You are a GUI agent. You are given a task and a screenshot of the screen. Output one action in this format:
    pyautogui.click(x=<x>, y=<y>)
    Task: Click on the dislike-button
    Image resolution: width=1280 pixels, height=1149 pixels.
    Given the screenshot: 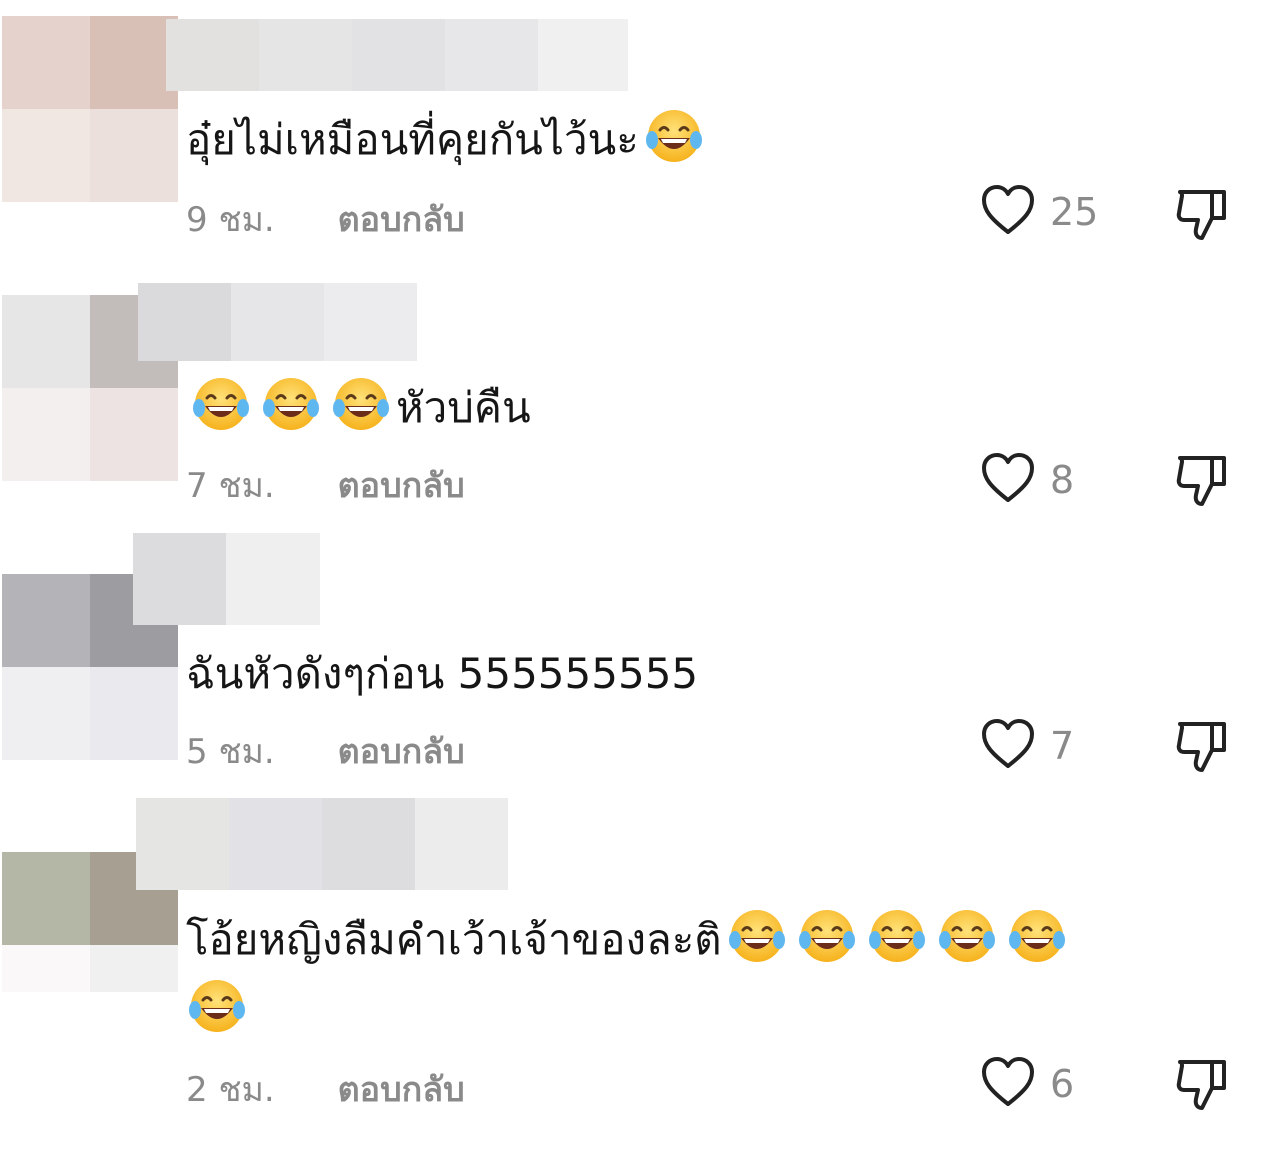 What is the action you would take?
    pyautogui.click(x=1202, y=1085)
    